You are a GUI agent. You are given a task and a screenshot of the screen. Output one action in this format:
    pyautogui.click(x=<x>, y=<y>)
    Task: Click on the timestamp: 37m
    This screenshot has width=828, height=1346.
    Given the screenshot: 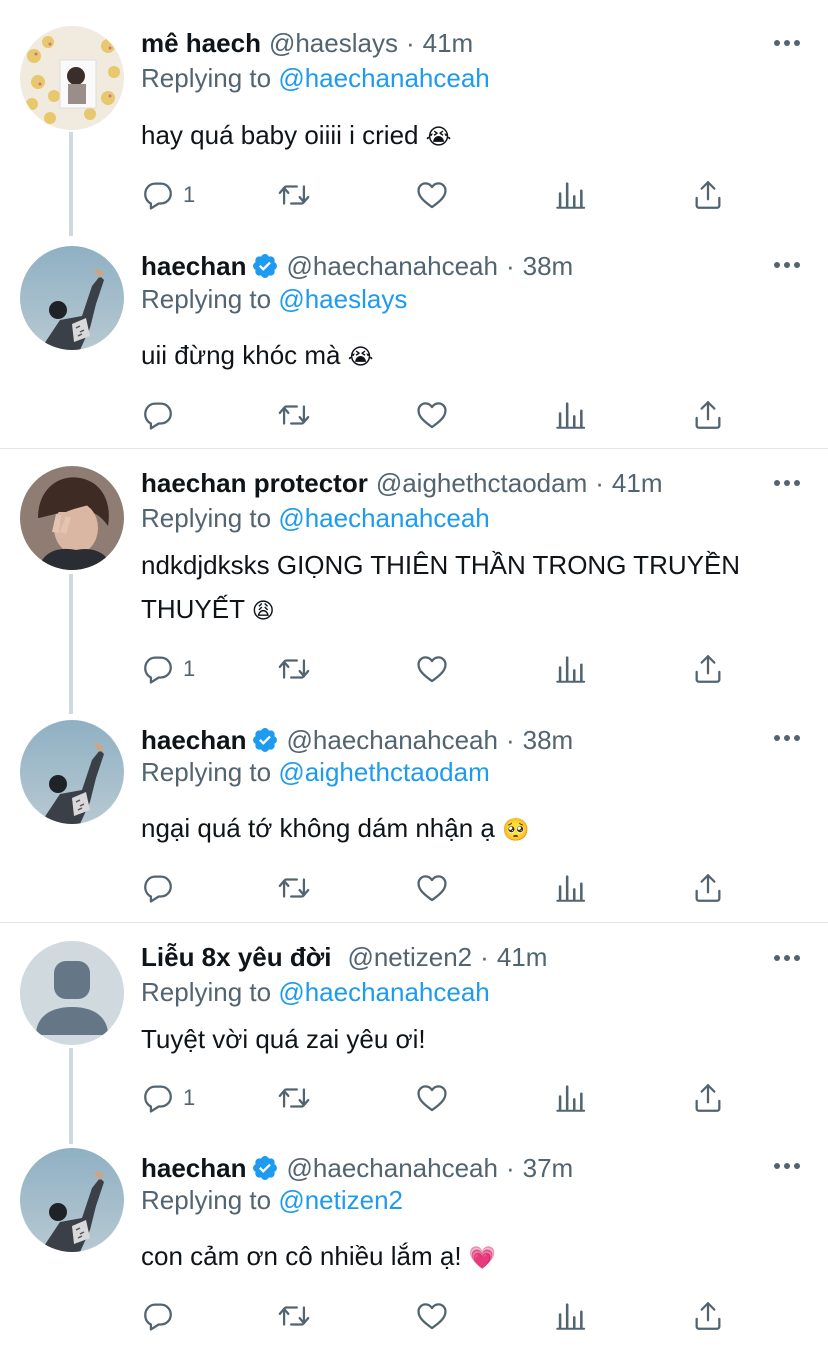 What is the action you would take?
    pyautogui.click(x=548, y=1168)
    